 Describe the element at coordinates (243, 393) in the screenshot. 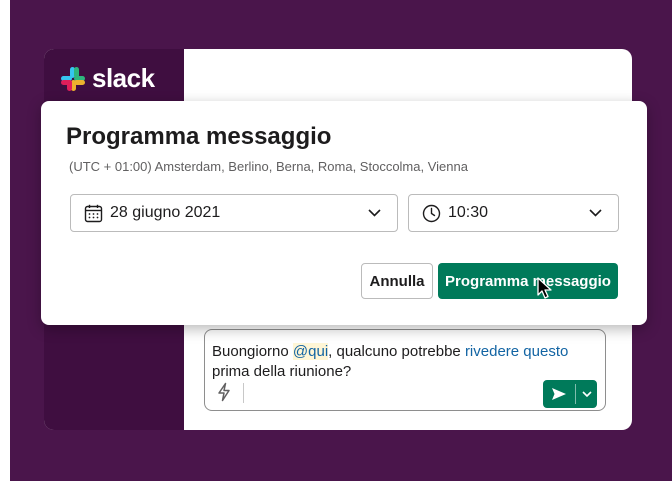

I see `toolbar-divider` at that location.